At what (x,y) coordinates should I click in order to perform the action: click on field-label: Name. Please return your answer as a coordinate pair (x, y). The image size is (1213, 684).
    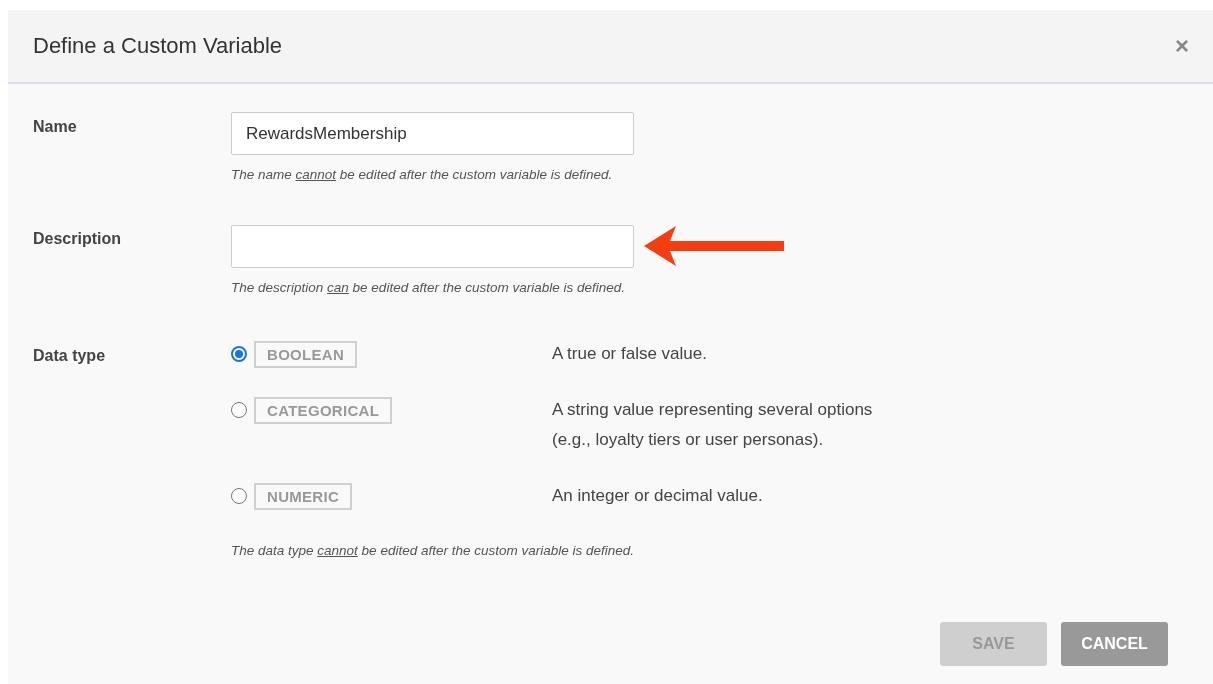
    Looking at the image, I should click on (55, 127).